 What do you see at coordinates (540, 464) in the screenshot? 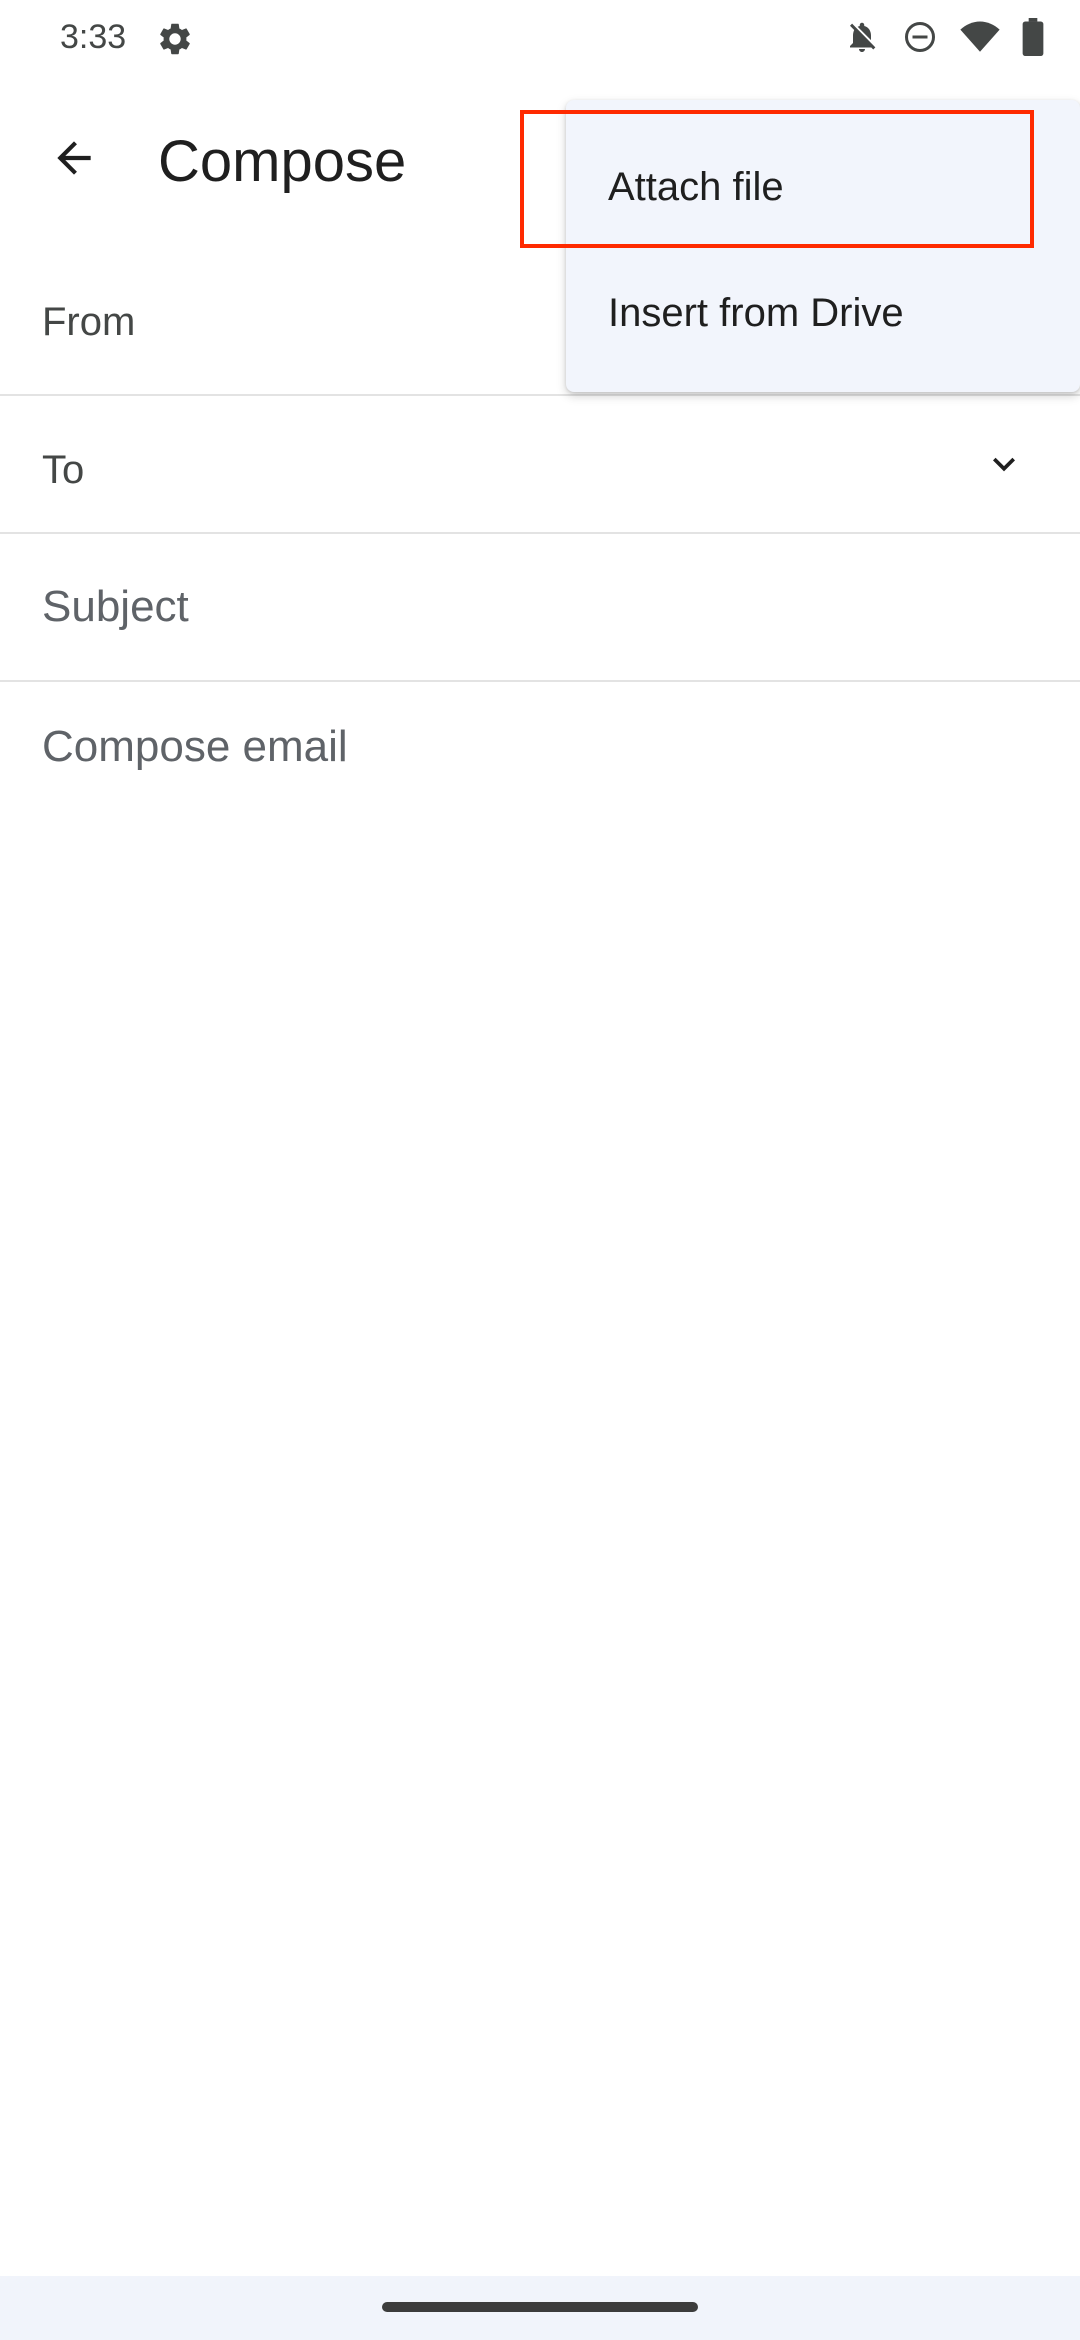
I see `to-field: To` at bounding box center [540, 464].